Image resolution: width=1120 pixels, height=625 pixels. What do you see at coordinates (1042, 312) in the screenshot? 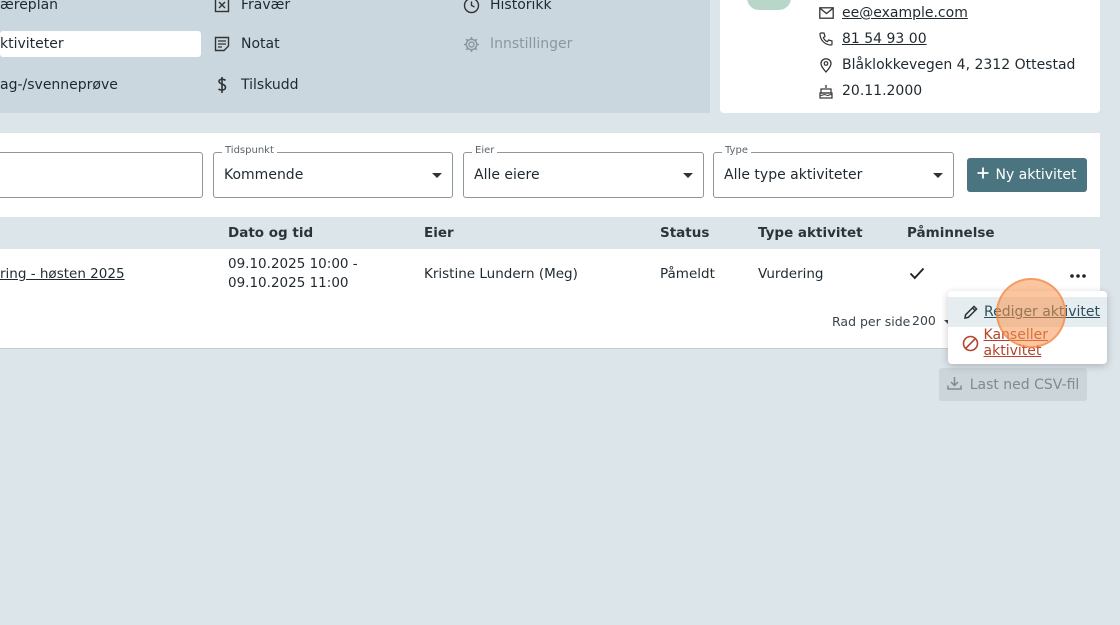
I see `edit-activity-link: Rediger aktivitet` at bounding box center [1042, 312].